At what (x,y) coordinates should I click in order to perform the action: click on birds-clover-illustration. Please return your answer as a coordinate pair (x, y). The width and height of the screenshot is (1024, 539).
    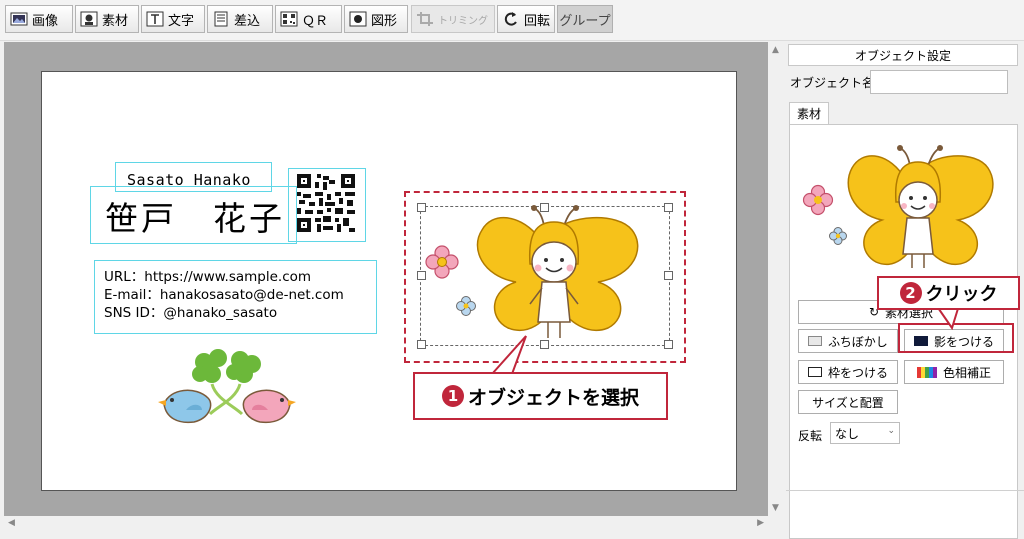
    Looking at the image, I should click on (227, 386).